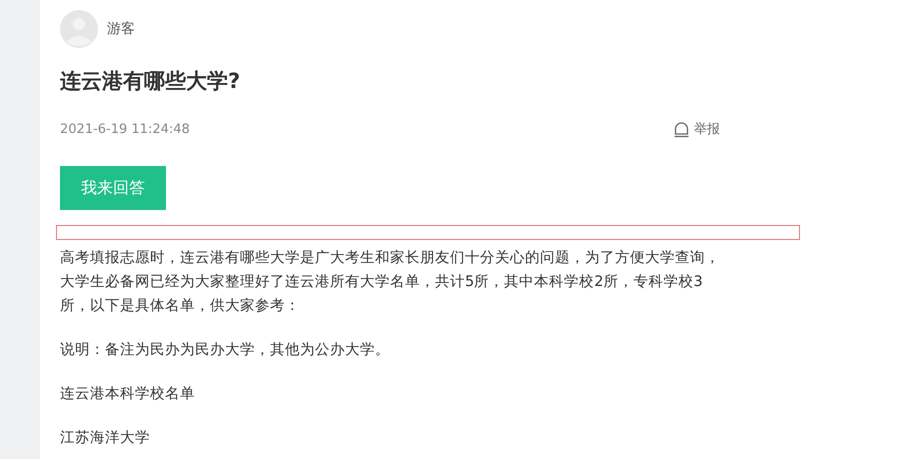 This screenshot has height=459, width=900. Describe the element at coordinates (681, 129) in the screenshot. I see `bell-icon` at that location.